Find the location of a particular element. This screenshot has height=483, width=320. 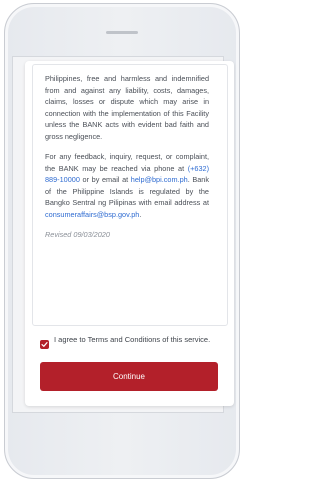

phone-speaker is located at coordinates (122, 32).